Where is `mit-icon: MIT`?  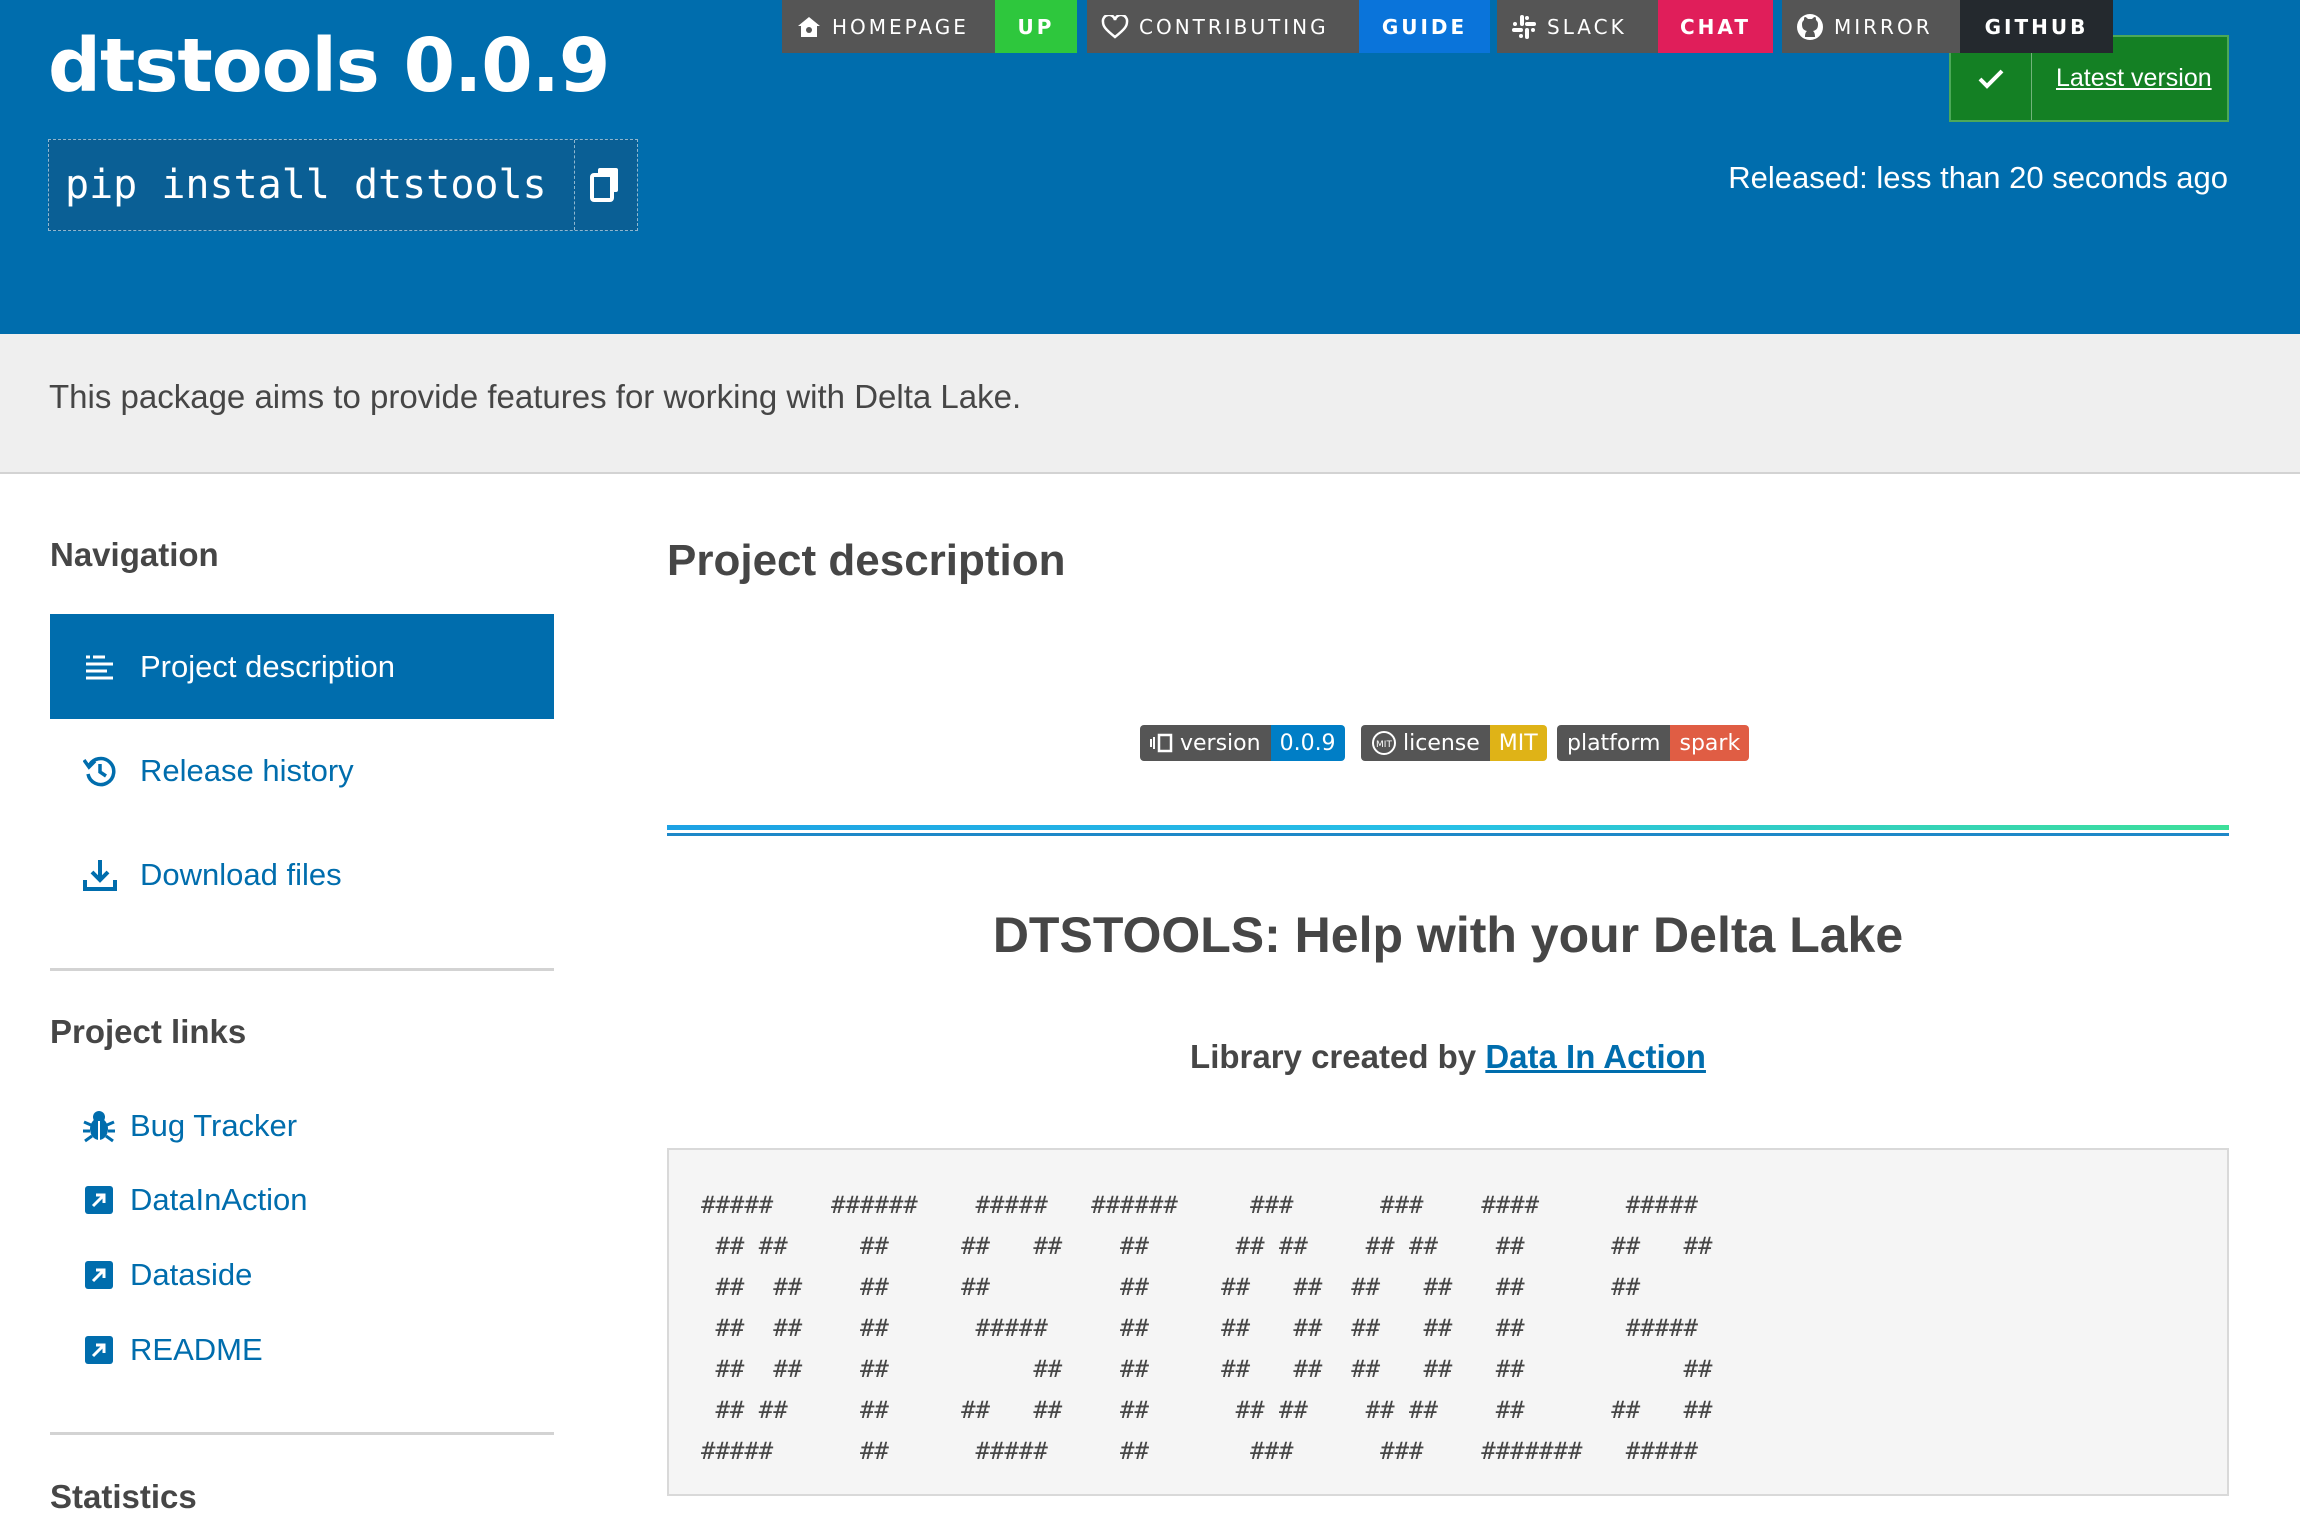 mit-icon: MIT is located at coordinates (1384, 743).